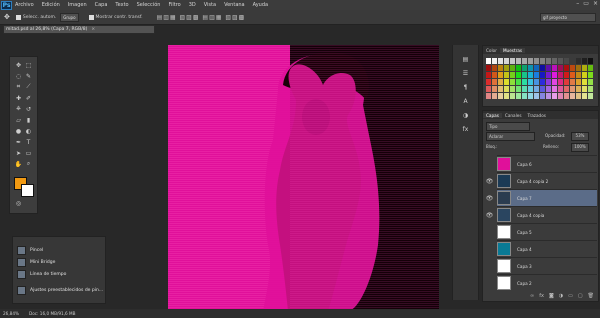  Describe the element at coordinates (28, 131) in the screenshot. I see `dodge-tool-icon: ◐` at that location.